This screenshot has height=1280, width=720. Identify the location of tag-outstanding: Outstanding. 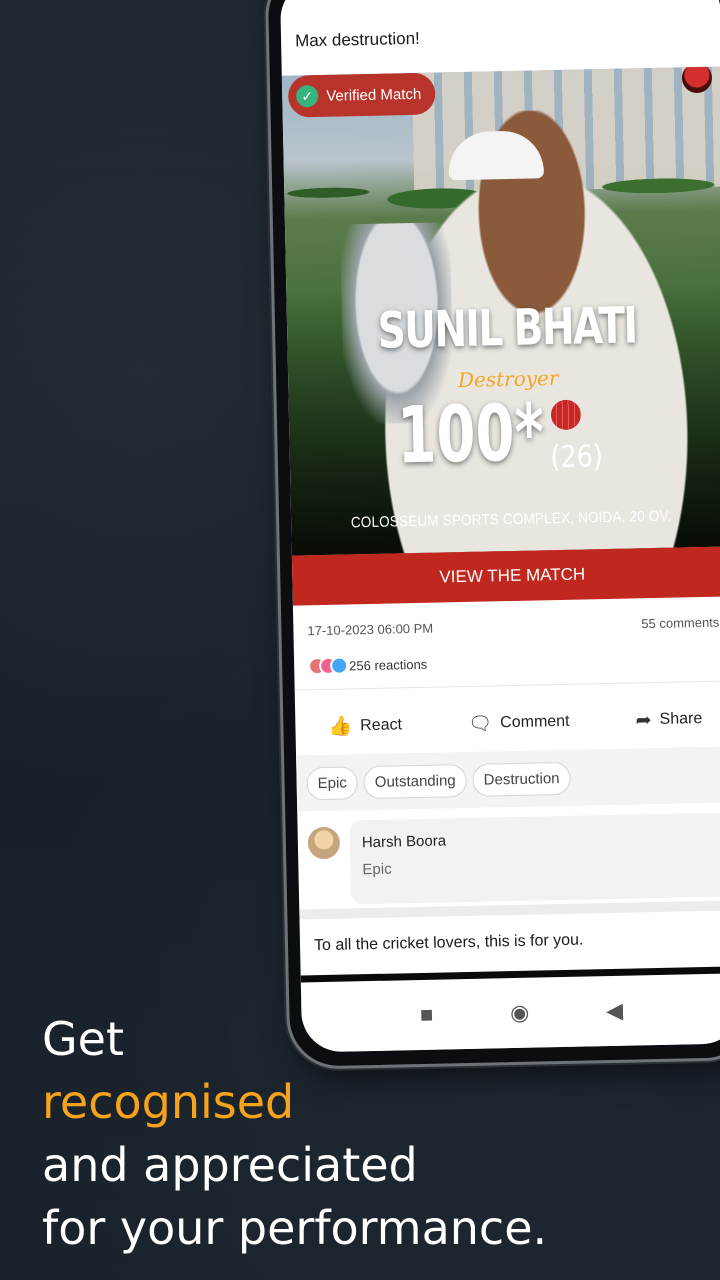
(415, 781).